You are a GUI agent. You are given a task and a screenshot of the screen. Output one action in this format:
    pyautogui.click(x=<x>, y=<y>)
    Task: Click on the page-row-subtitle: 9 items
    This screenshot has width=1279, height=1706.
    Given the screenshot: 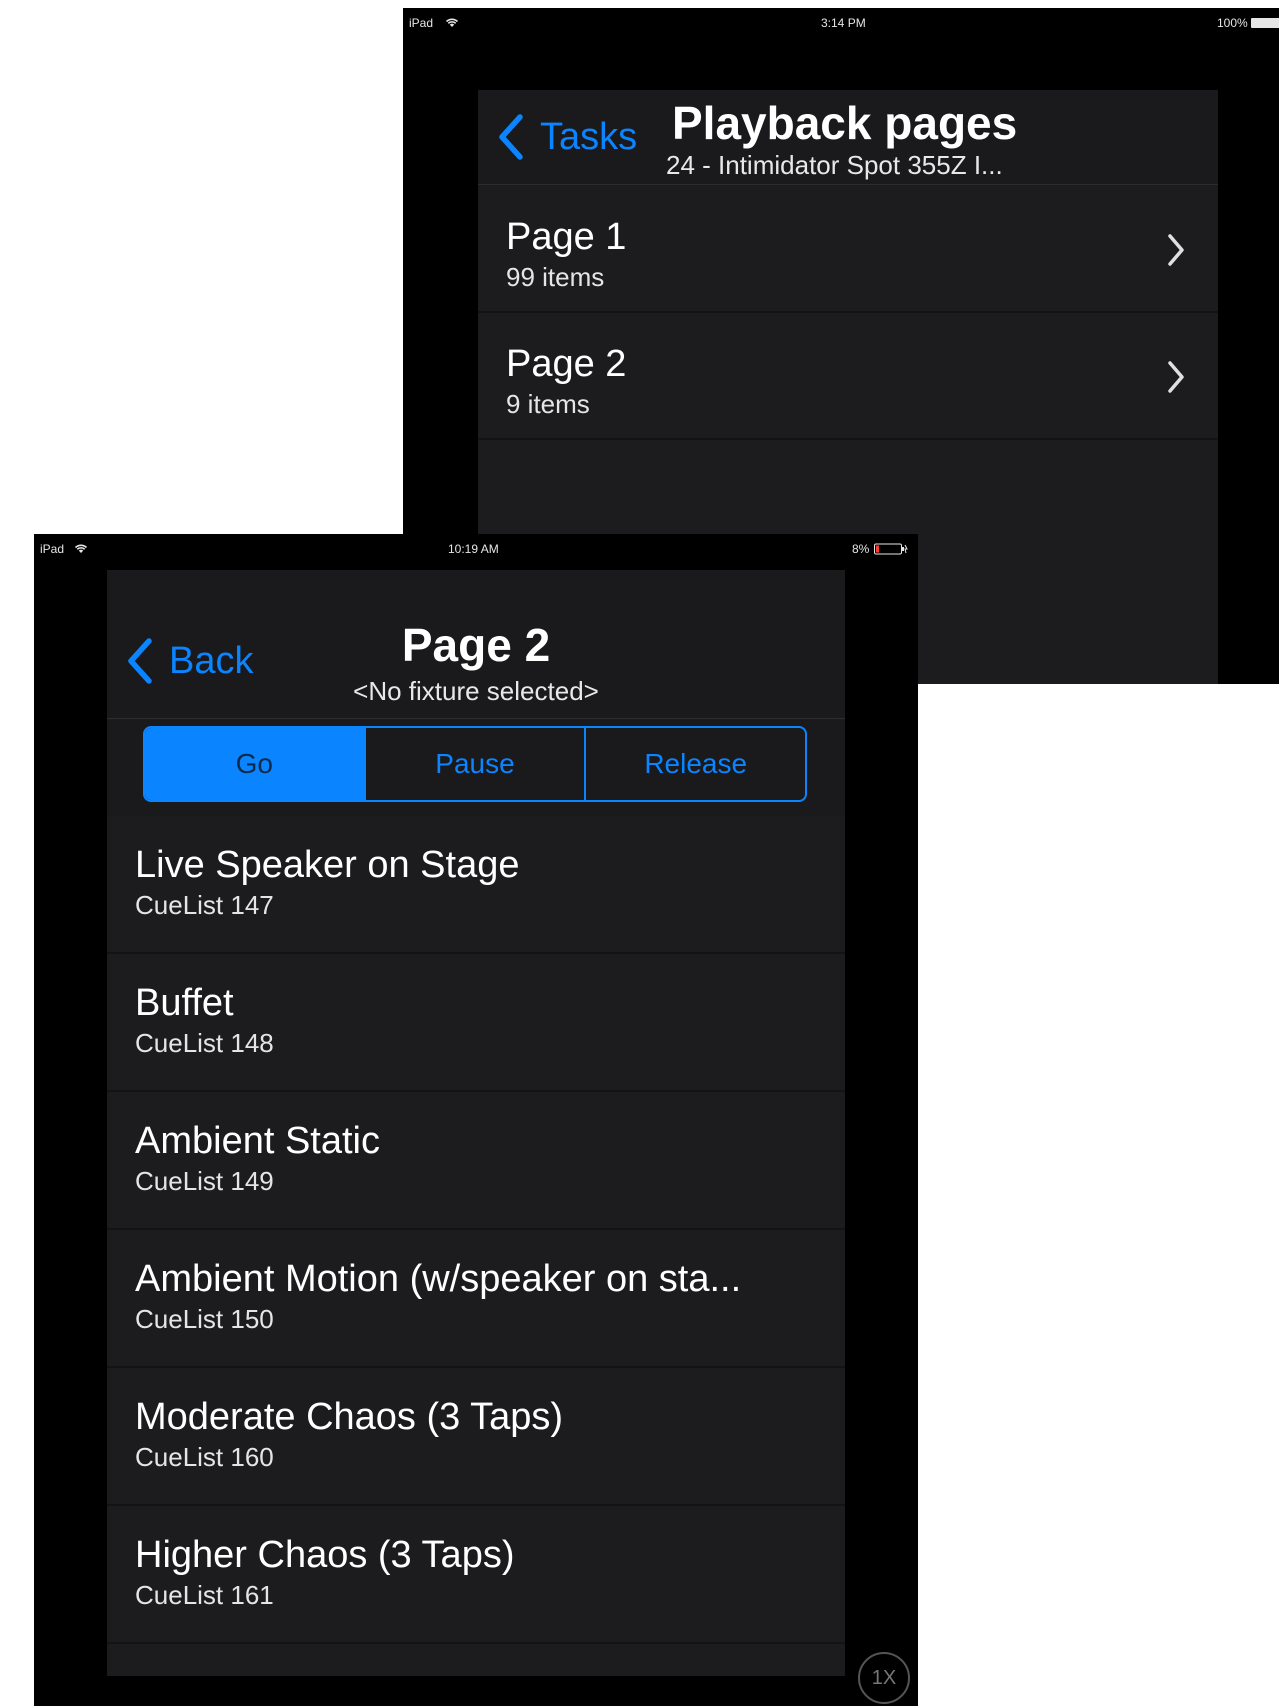 What is the action you would take?
    pyautogui.click(x=548, y=404)
    